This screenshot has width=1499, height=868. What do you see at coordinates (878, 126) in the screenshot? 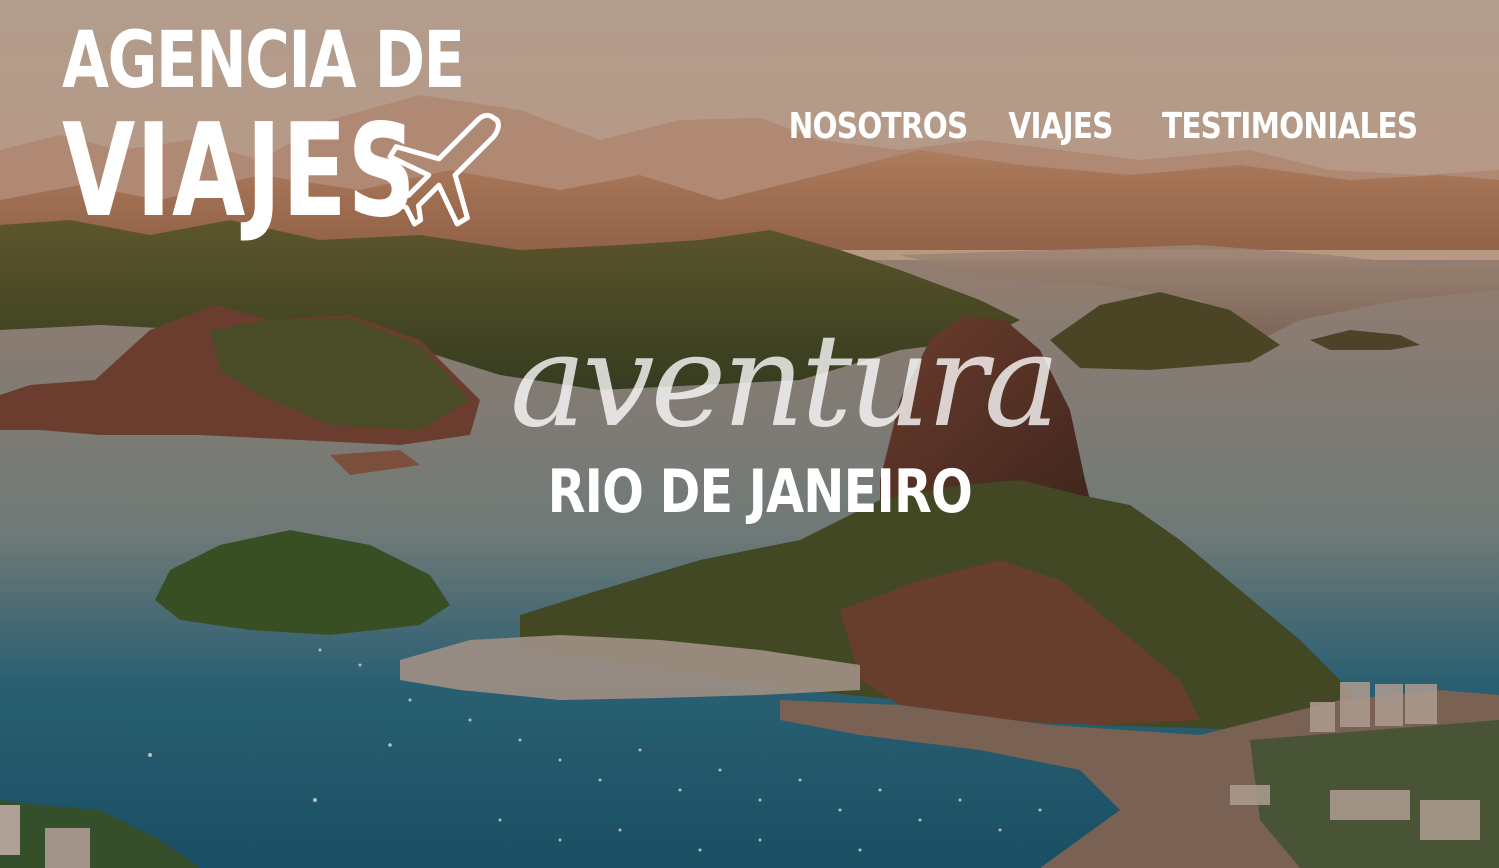
I see `nav-link-nosotros: NOSOTROS` at bounding box center [878, 126].